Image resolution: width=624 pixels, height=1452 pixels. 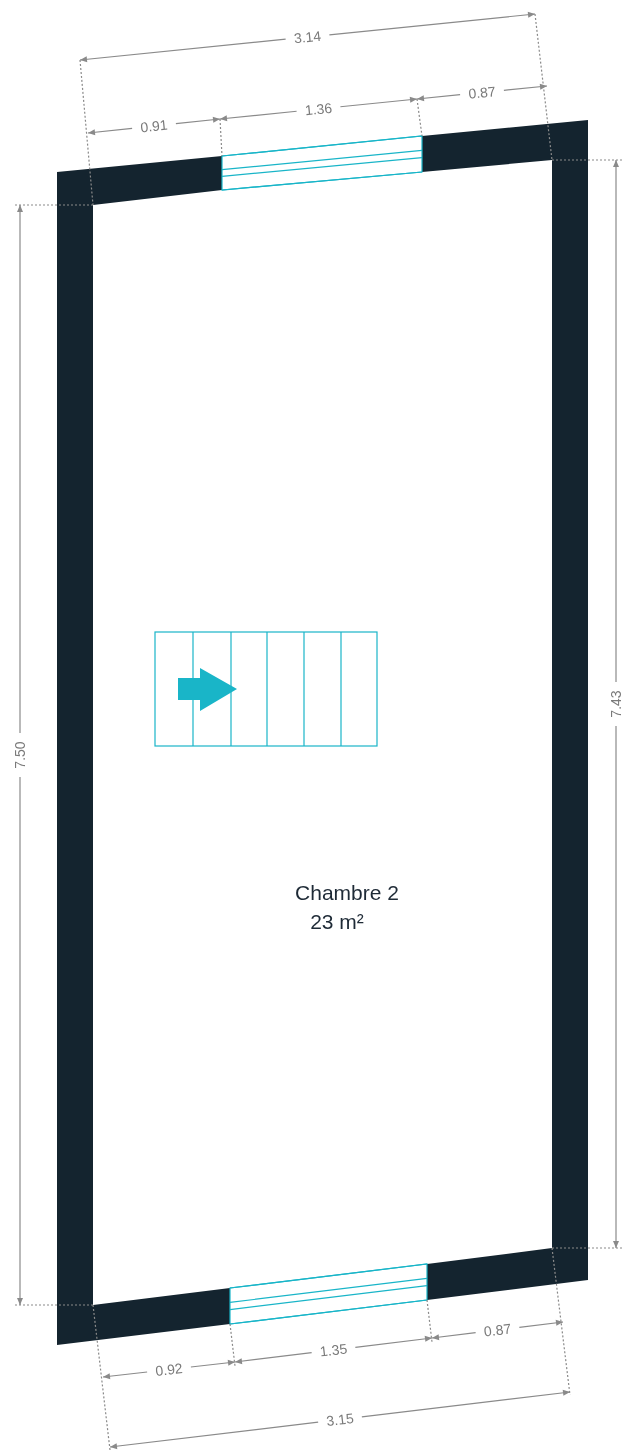 What do you see at coordinates (333, 1350) in the screenshot?
I see `dimension-label: 1.35` at bounding box center [333, 1350].